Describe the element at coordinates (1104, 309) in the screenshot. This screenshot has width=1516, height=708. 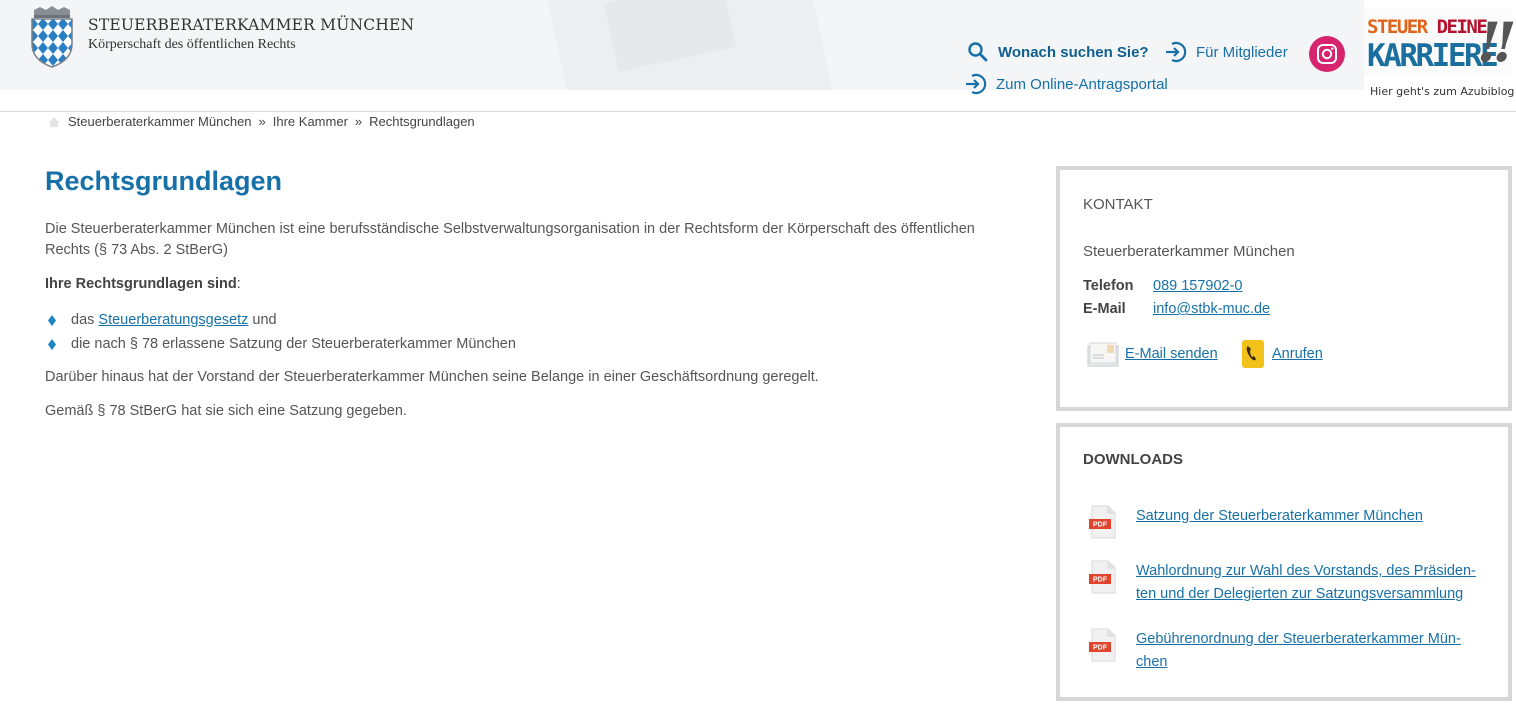
I see `email-label: E-Mail` at that location.